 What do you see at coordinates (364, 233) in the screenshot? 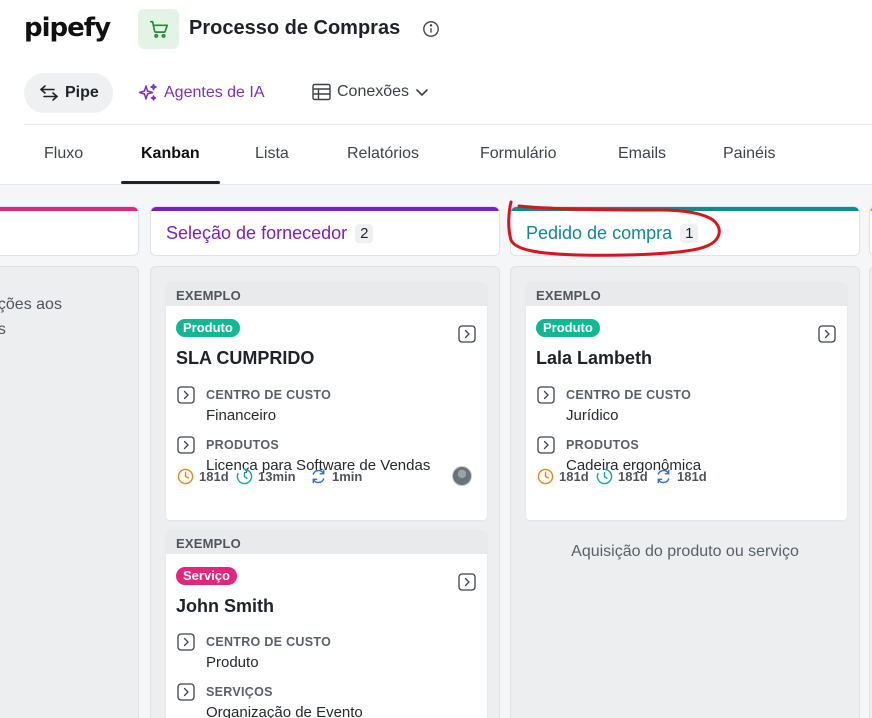
I see `phase-card-count: 2` at bounding box center [364, 233].